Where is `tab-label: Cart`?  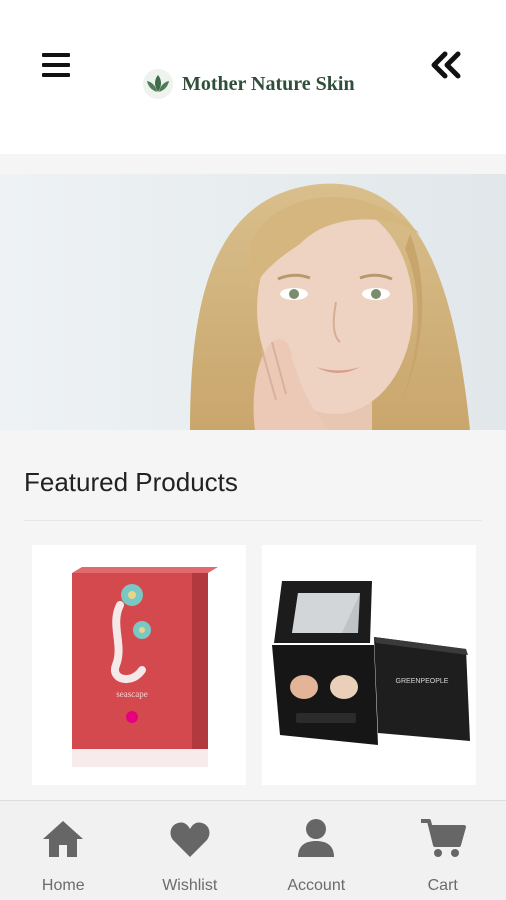
tab-label: Cart is located at coordinates (442, 885).